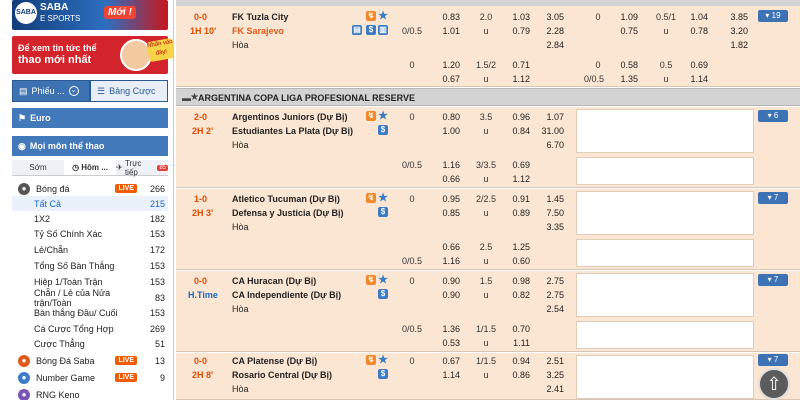 This screenshot has width=800, height=400. I want to click on tab-bet-slip: ▤ Phiếu ... ⌄, so click(51, 91).